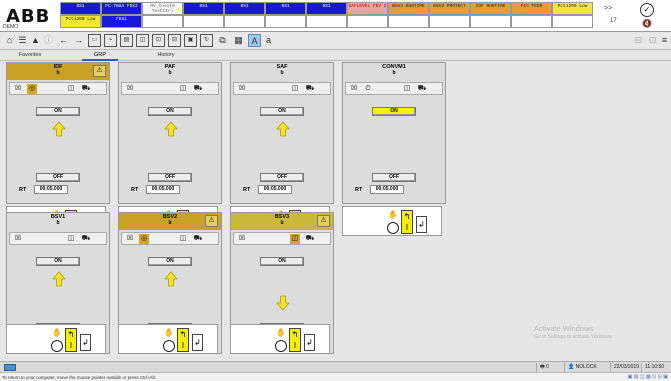 The image size is (671, 381). Describe the element at coordinates (162, 8) in the screenshot. I see `alarm-cell: MV_Cosnt0 TestCtrl` at that location.